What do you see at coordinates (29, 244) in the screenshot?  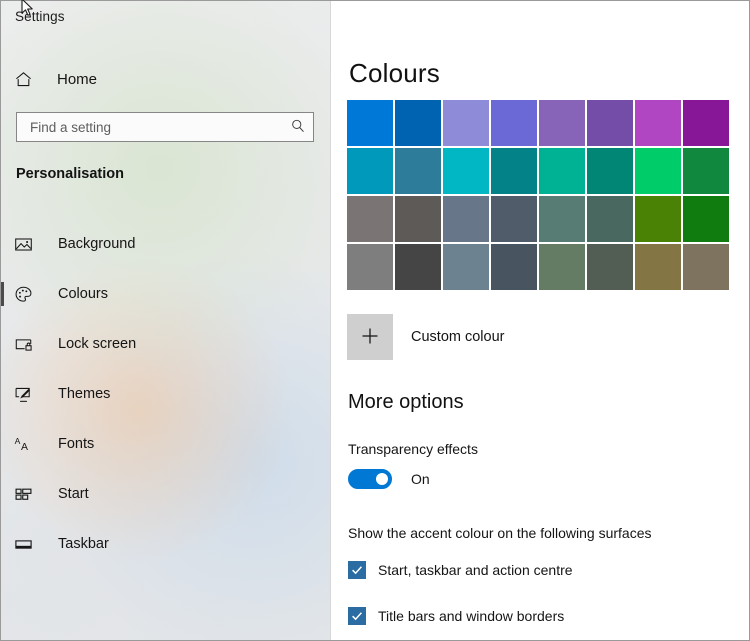 I see `image-icon` at bounding box center [29, 244].